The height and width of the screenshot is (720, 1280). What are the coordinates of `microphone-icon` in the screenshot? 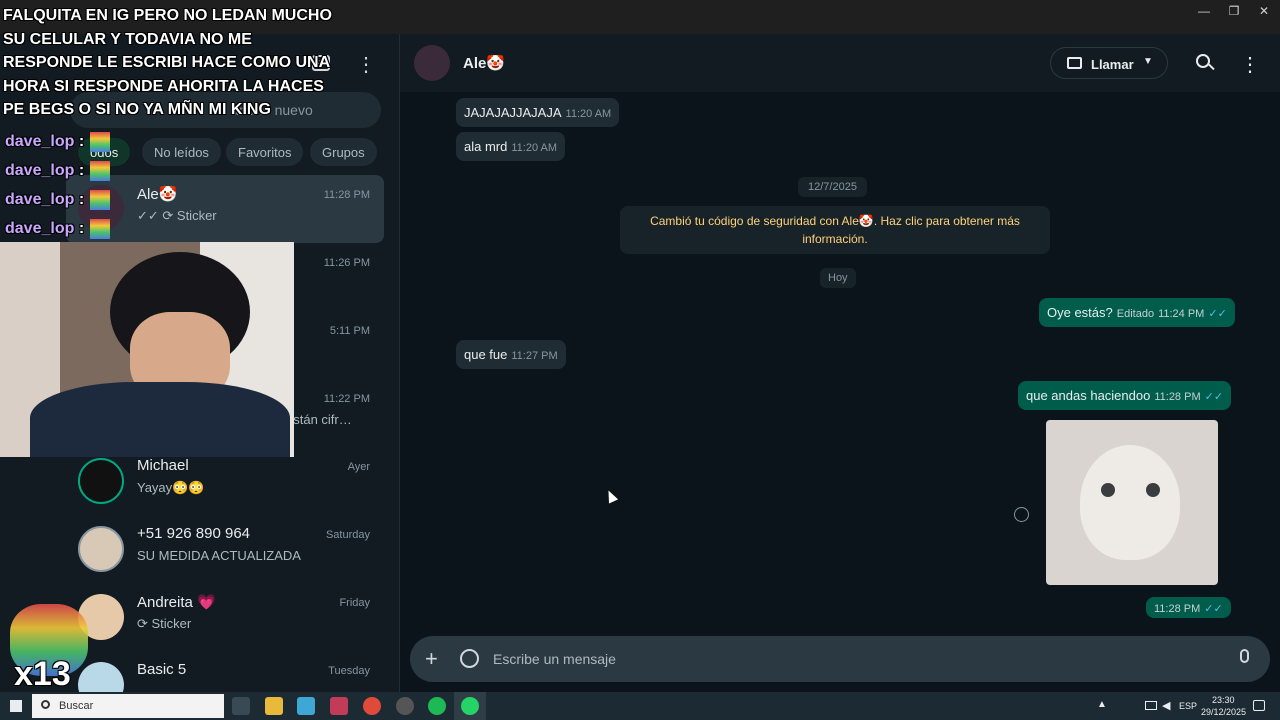 It's located at (1244, 656).